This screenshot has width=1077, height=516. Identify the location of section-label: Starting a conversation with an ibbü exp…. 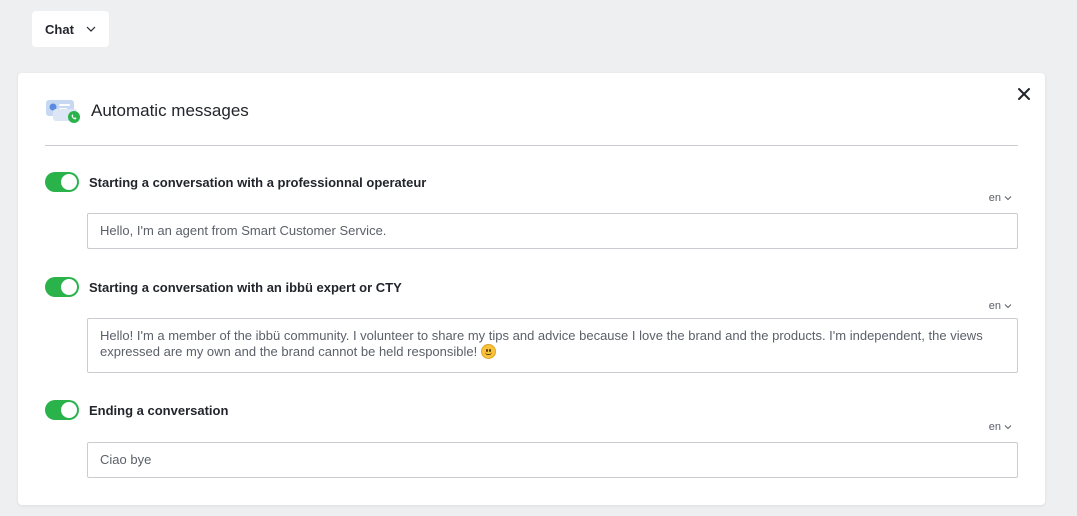
(245, 287).